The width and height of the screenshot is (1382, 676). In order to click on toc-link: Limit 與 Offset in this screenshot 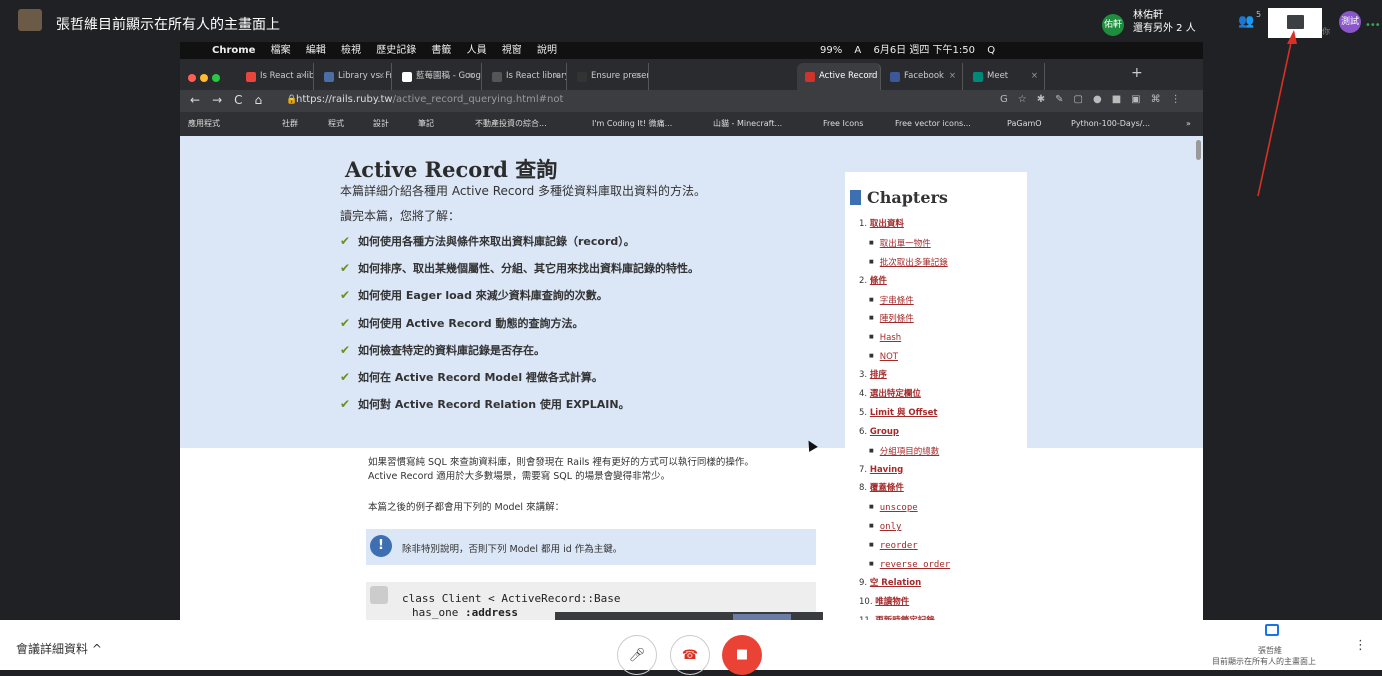, I will do `click(904, 413)`.